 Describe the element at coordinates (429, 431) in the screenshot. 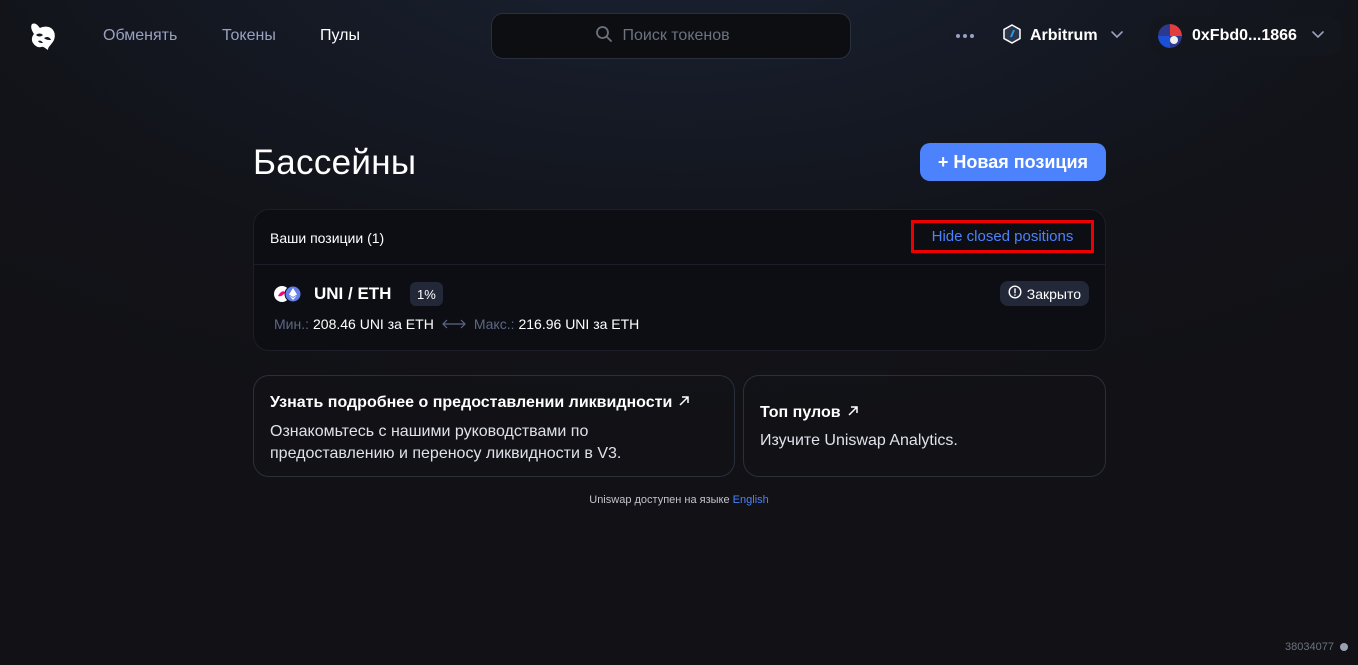

I see `learn-liquidity-text-line1: Ознакомьтесь с нашими руководствами по` at that location.